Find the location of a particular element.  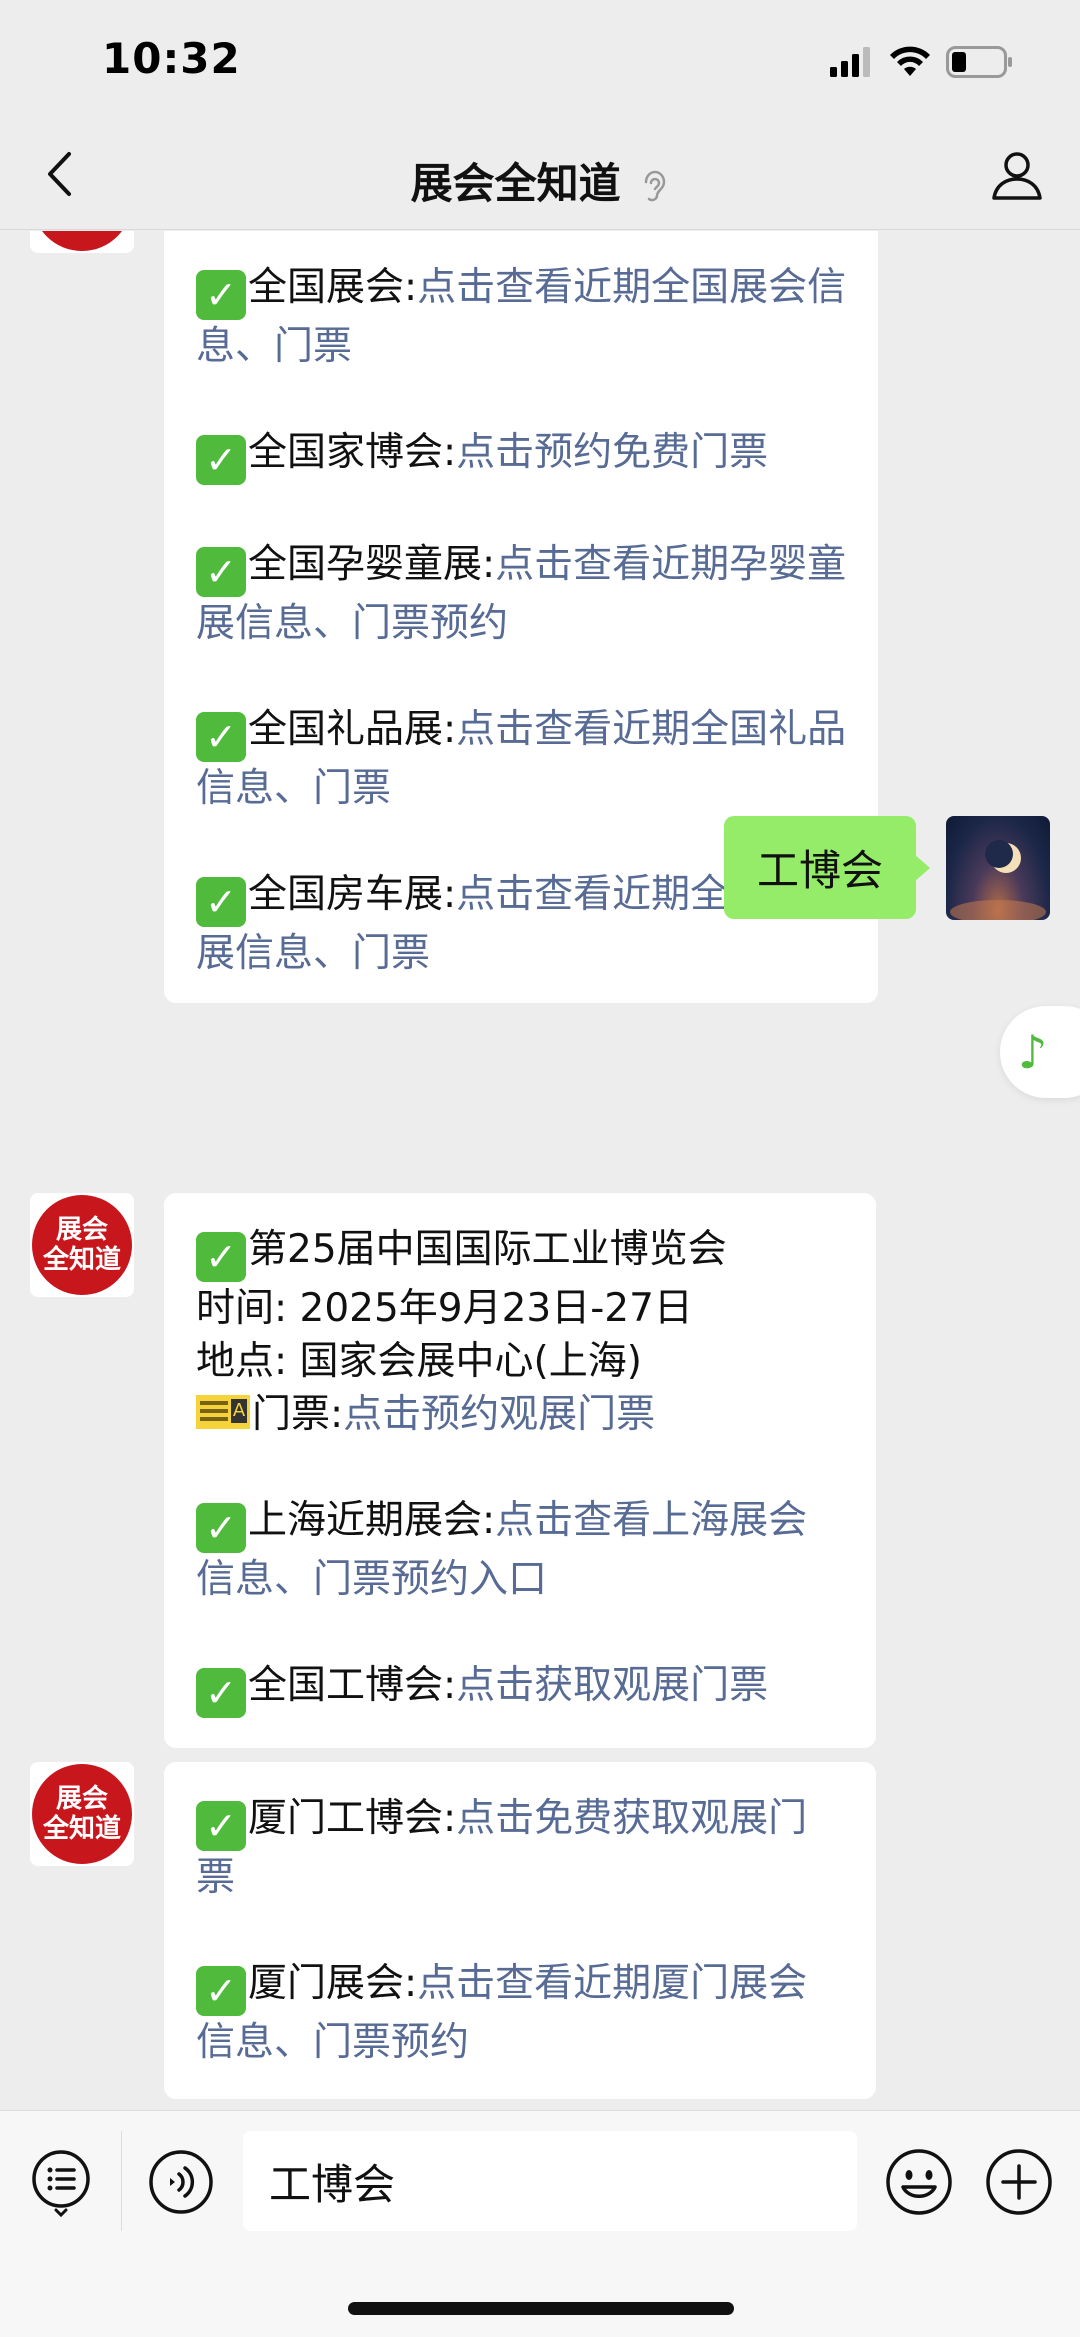

ticket-link: 点击预约观展门票 is located at coordinates (499, 1414).